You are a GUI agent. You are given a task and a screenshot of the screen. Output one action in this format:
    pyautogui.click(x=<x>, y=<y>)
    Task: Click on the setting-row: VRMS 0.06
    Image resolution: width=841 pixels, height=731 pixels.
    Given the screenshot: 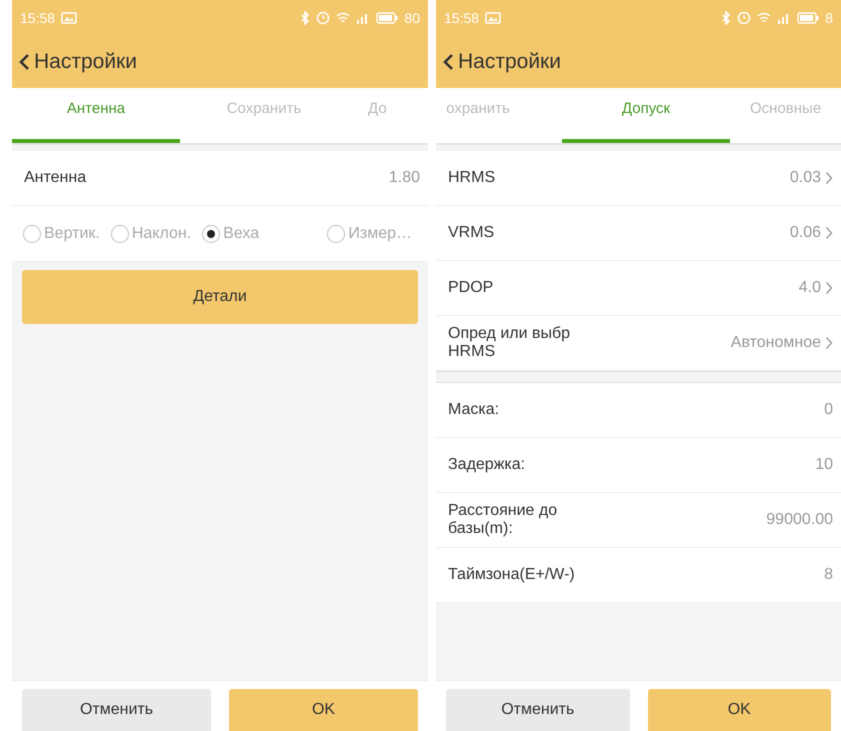 What is the action you would take?
    pyautogui.click(x=638, y=233)
    